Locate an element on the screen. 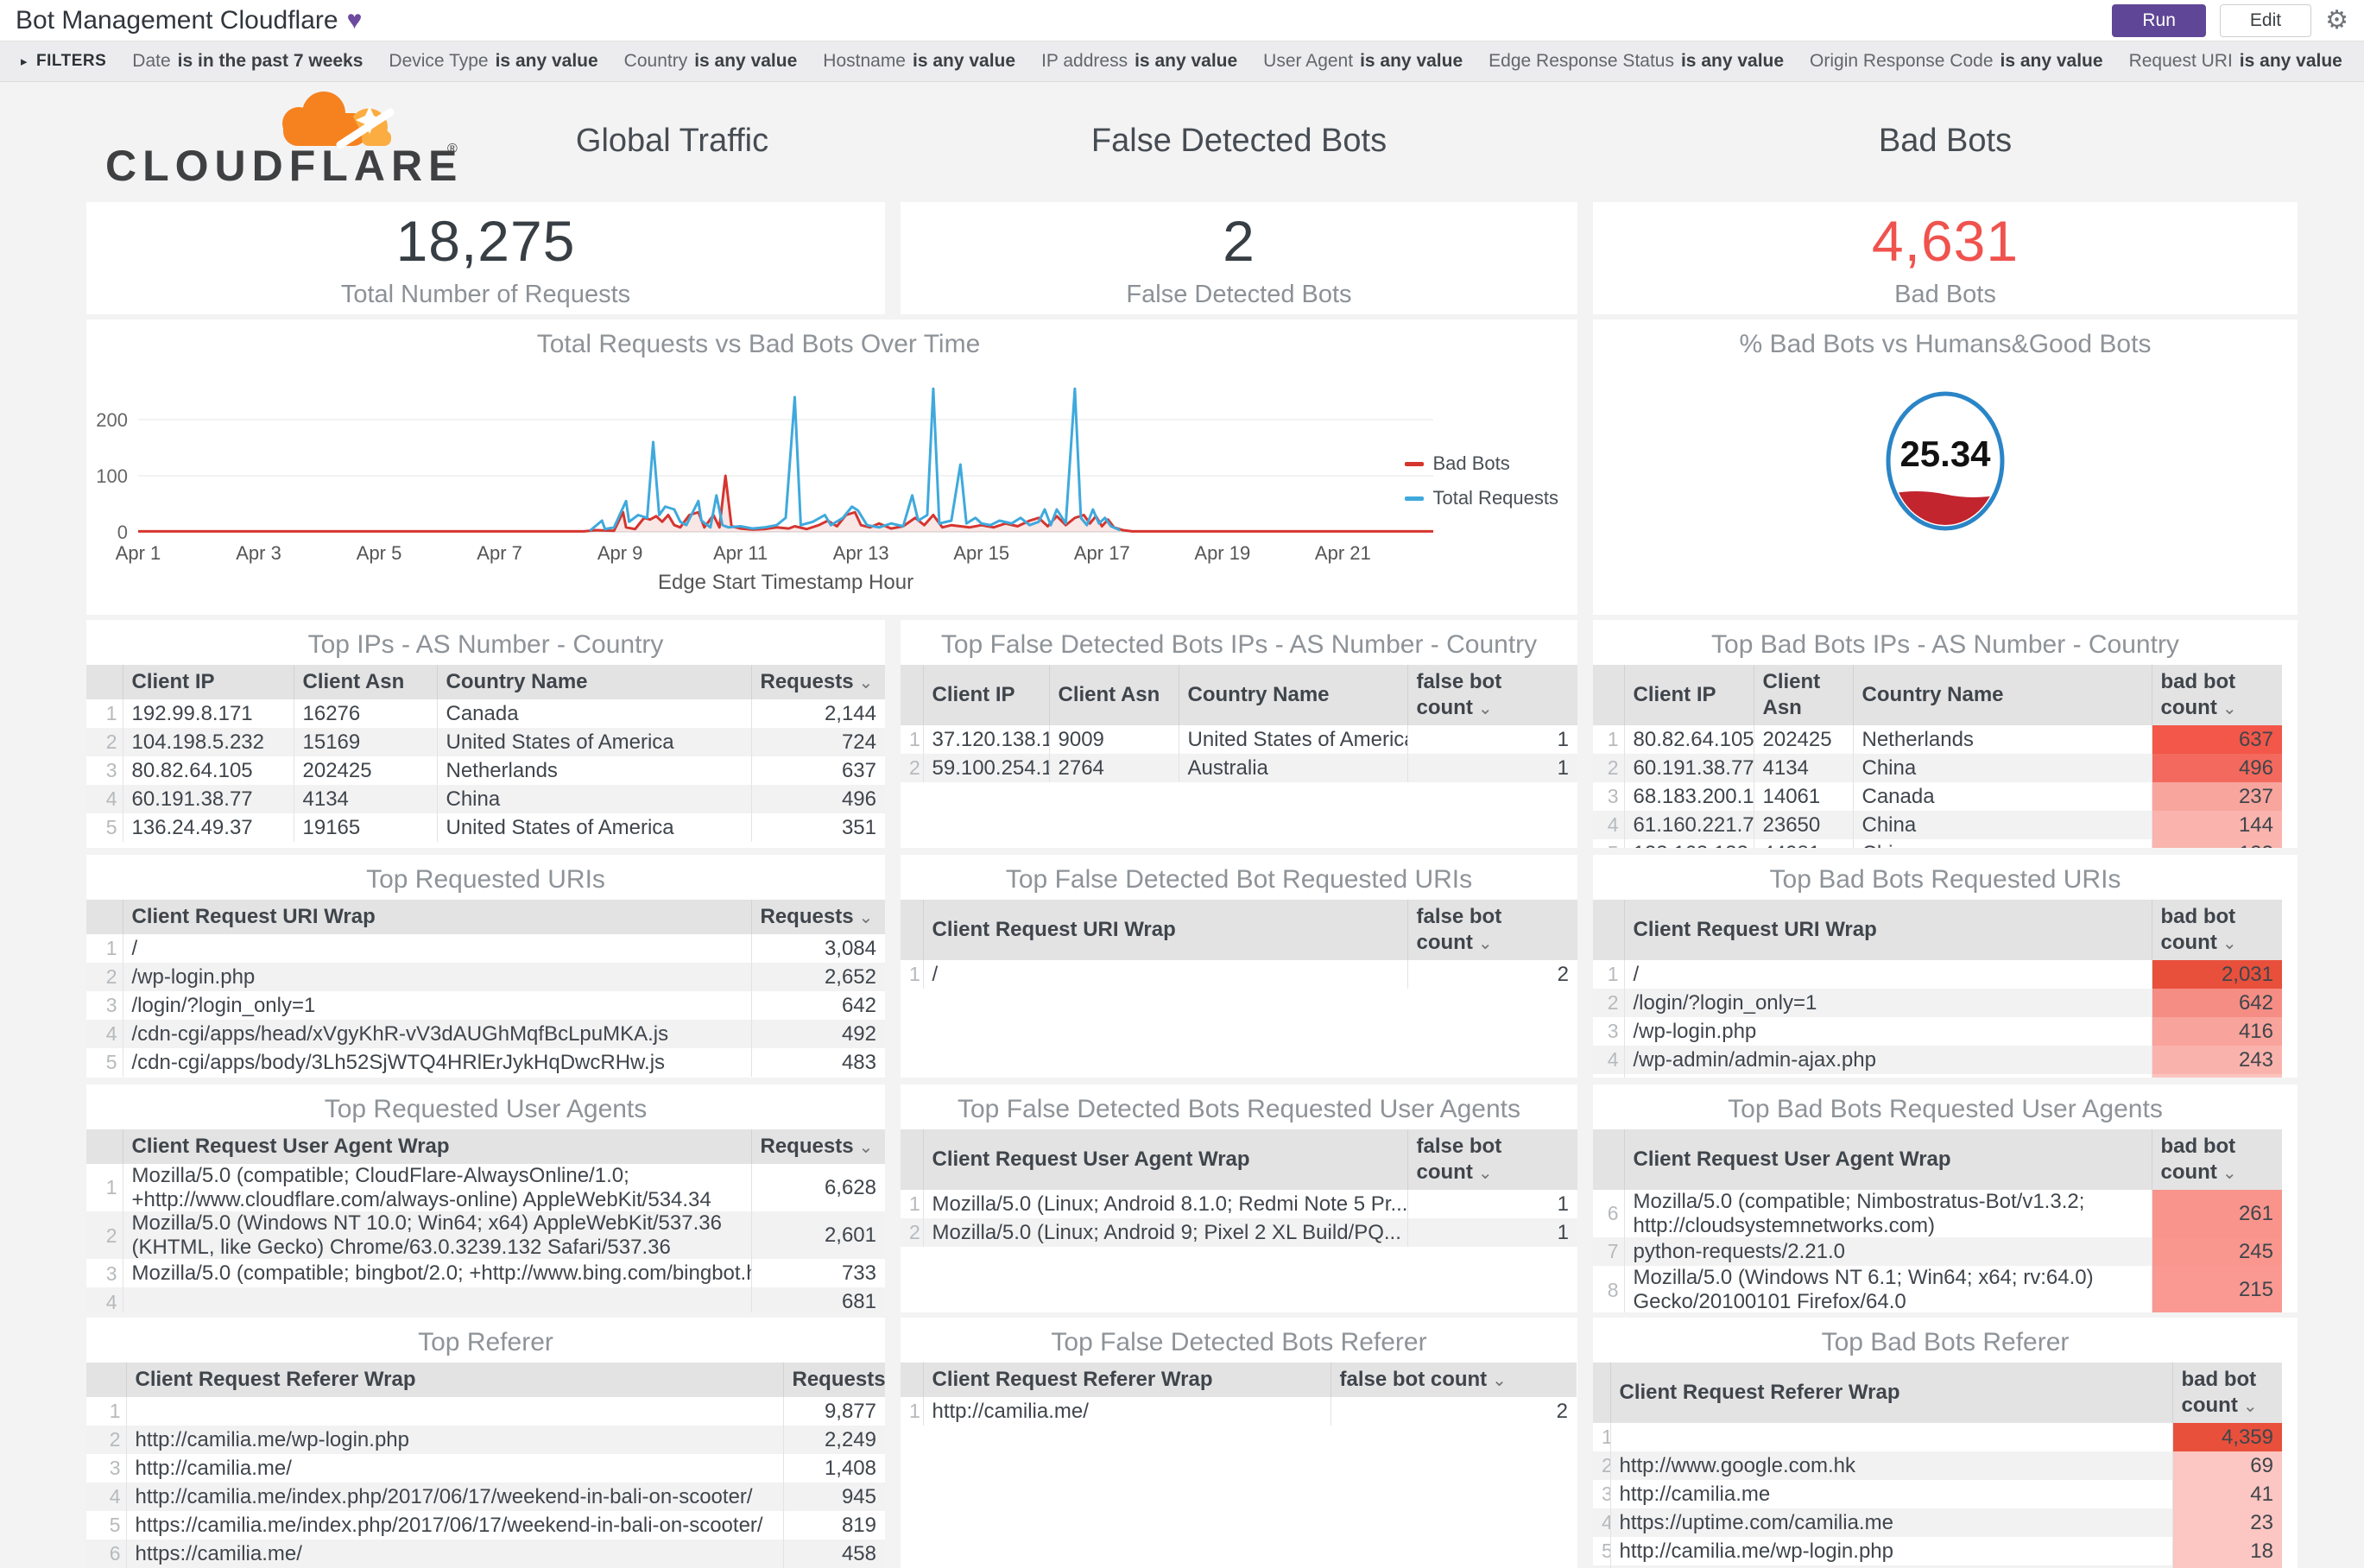  count-cell: 9,877 is located at coordinates (833, 1411).